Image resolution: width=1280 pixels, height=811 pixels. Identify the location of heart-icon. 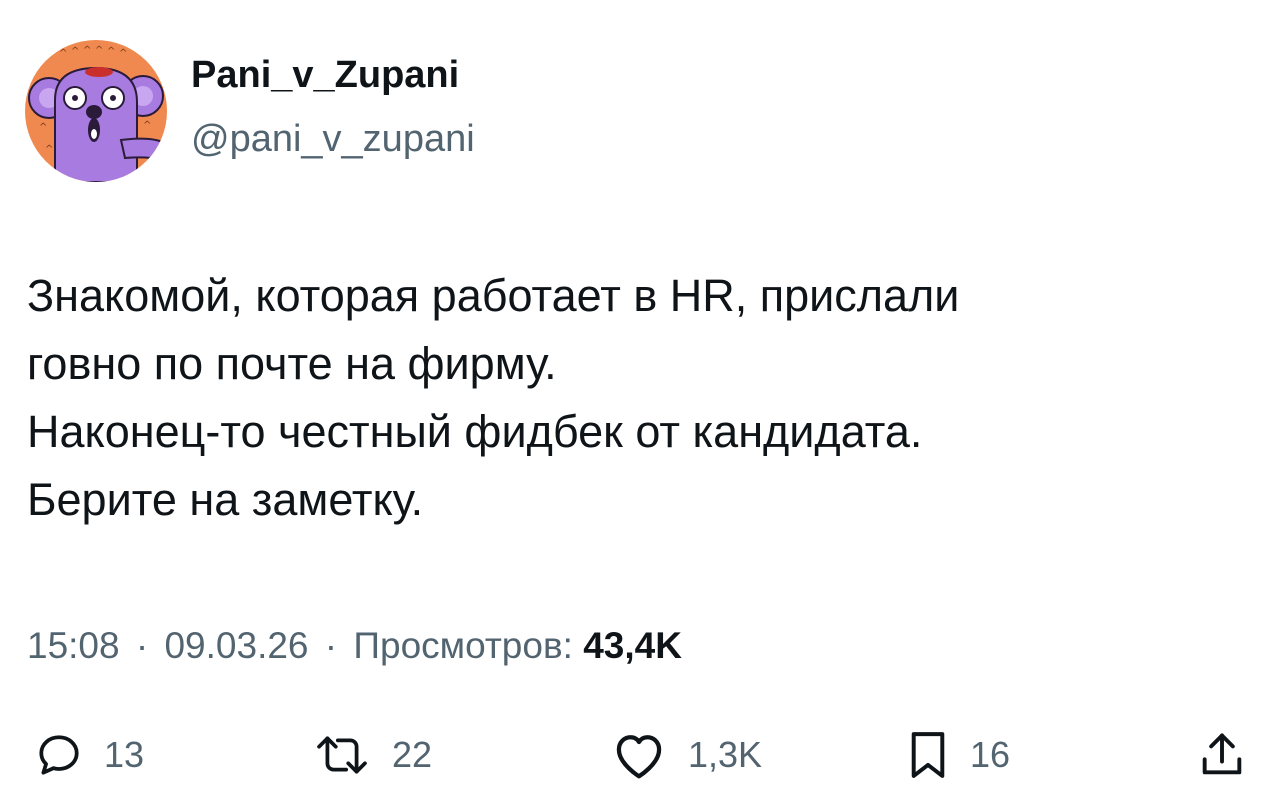
(639, 757).